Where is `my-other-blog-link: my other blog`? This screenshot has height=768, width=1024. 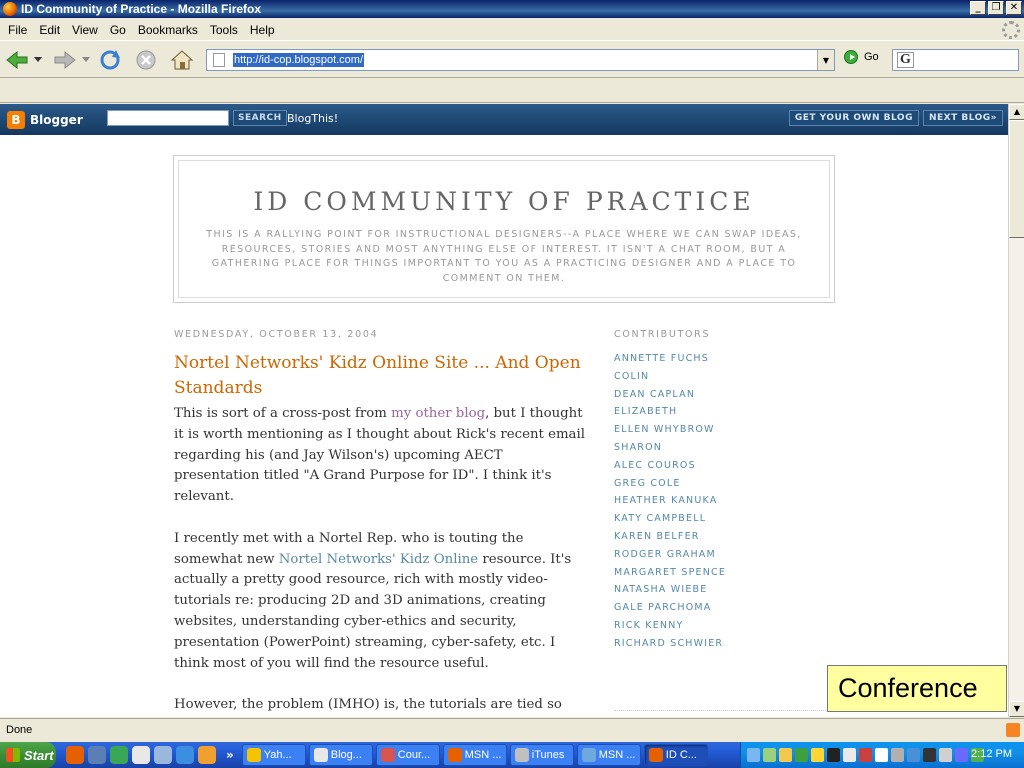 my-other-blog-link: my other blog is located at coordinates (438, 413).